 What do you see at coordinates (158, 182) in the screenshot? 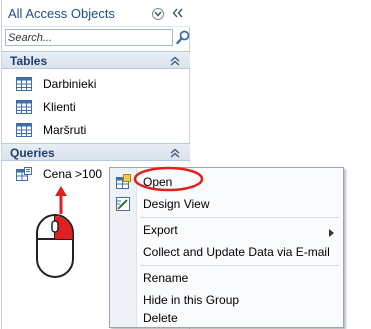
I see `menu-item-label: Open` at bounding box center [158, 182].